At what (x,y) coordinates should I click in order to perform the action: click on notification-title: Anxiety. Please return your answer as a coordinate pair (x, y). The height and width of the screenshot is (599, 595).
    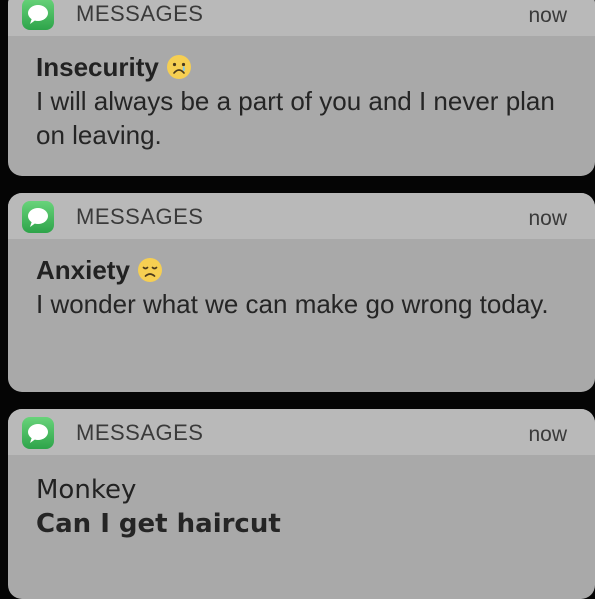
    Looking at the image, I should click on (305, 270).